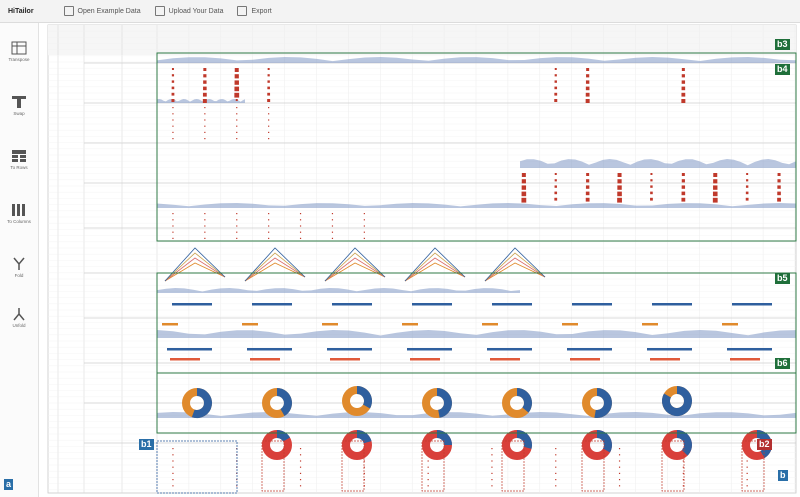  Describe the element at coordinates (19, 159) in the screenshot. I see `sidebar-item-to-rows: To Rows` at that location.